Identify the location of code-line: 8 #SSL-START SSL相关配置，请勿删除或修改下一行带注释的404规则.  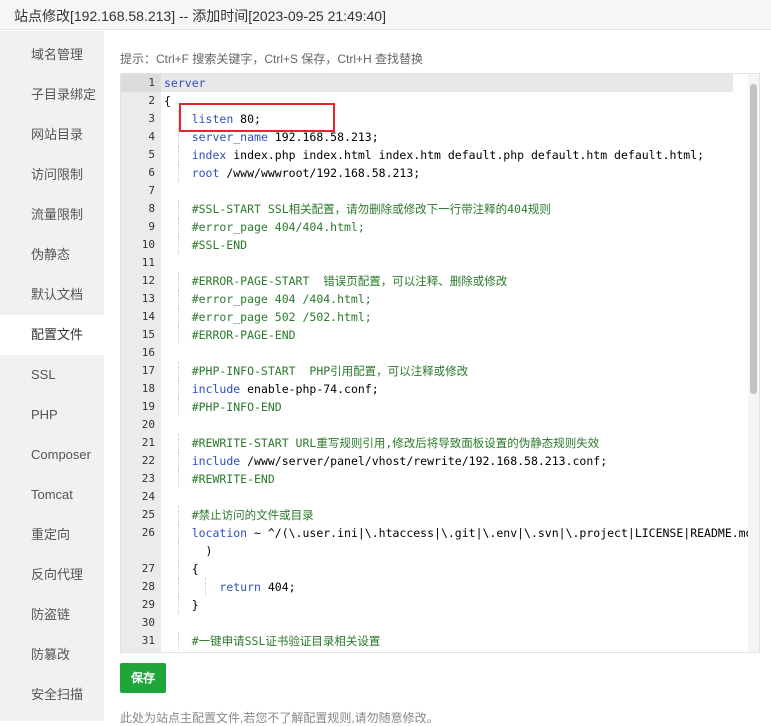
(434, 209).